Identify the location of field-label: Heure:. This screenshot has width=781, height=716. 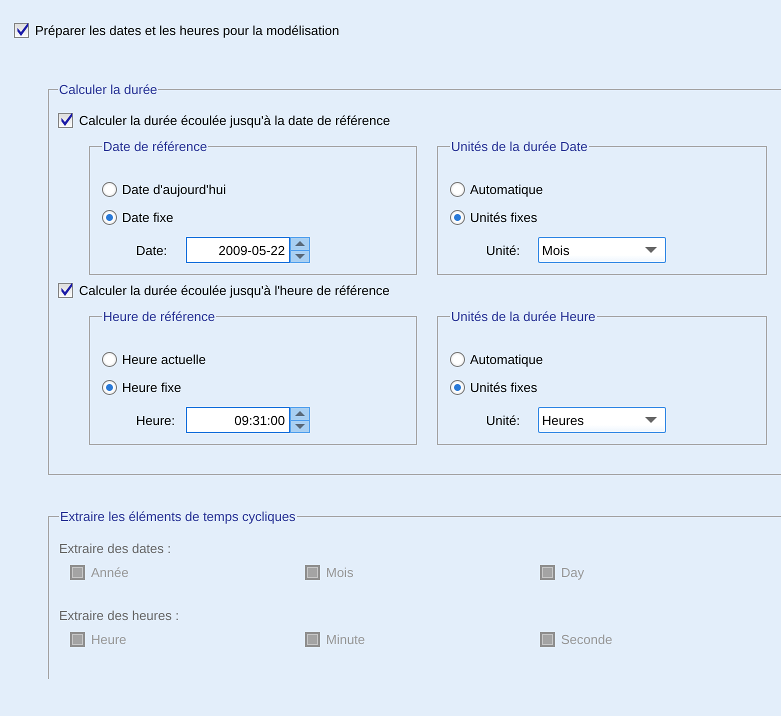
(156, 420).